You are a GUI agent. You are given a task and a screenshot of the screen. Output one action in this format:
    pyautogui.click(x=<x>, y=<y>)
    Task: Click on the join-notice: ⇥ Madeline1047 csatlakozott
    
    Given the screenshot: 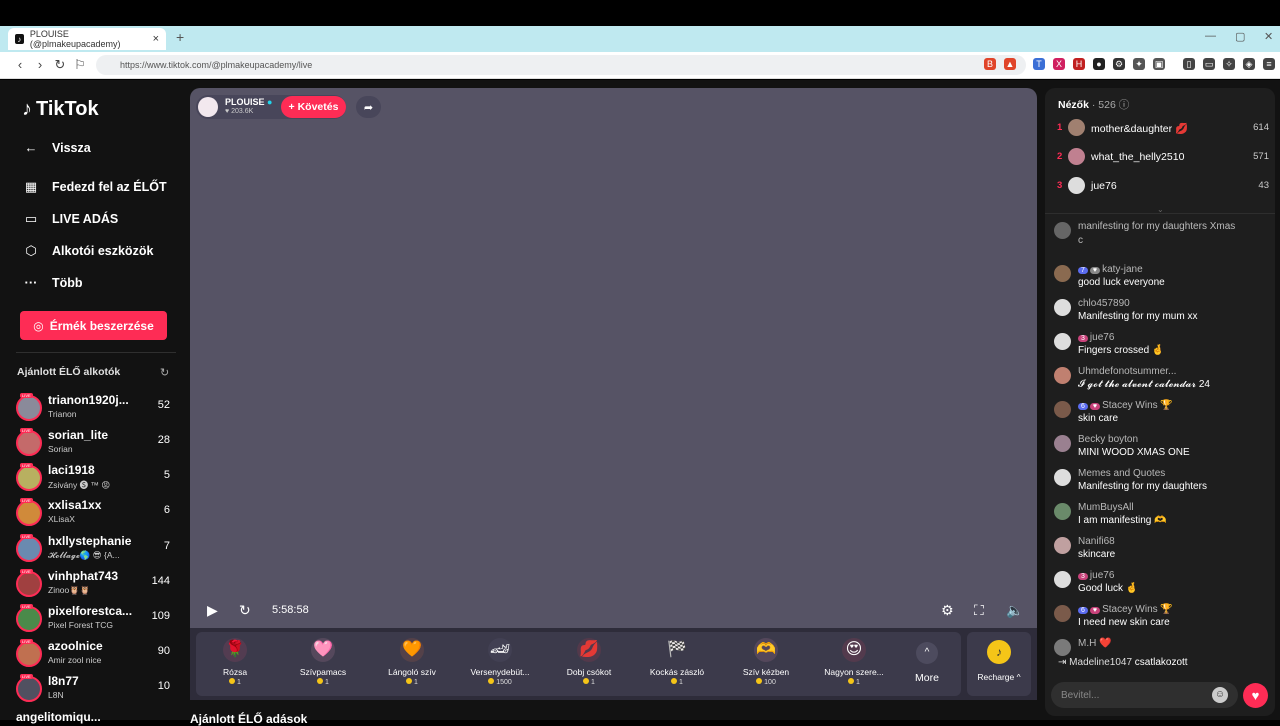 What is the action you would take?
    pyautogui.click(x=1123, y=662)
    